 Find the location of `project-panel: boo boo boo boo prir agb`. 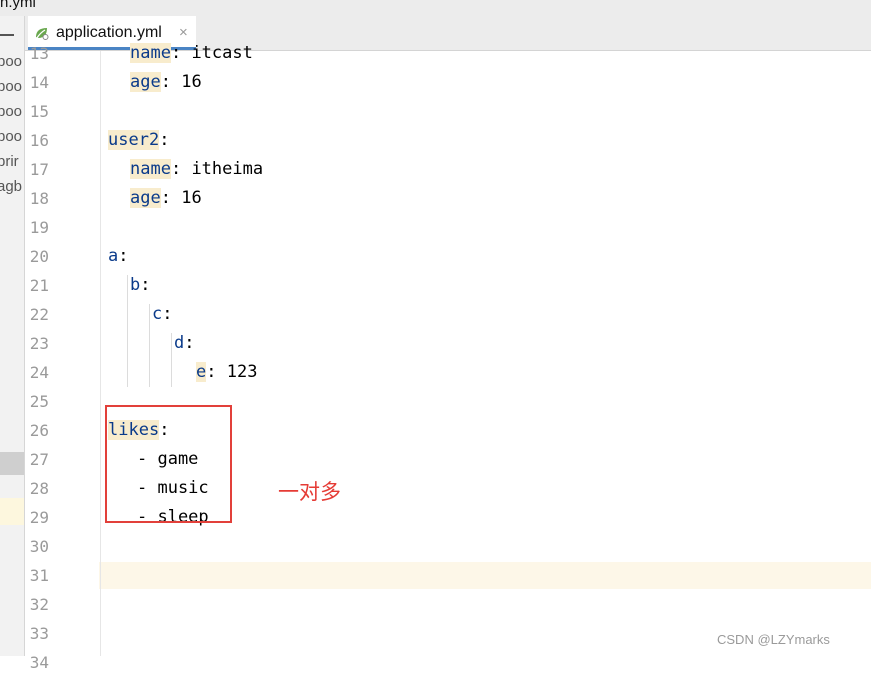

project-panel: boo boo boo boo prir agb is located at coordinates (12, 336).